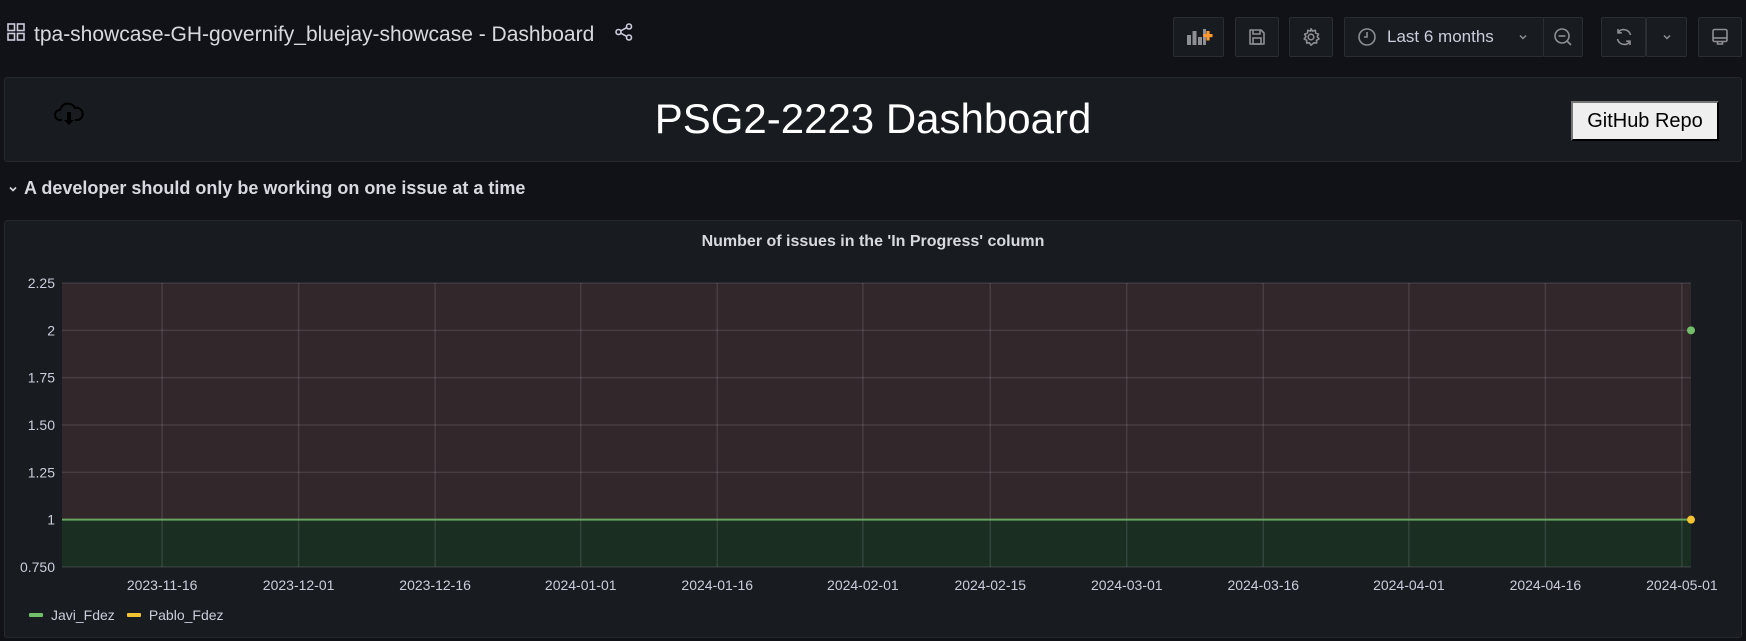  What do you see at coordinates (1546, 585) in the screenshot?
I see `x-tick-label: 2024-04-16` at bounding box center [1546, 585].